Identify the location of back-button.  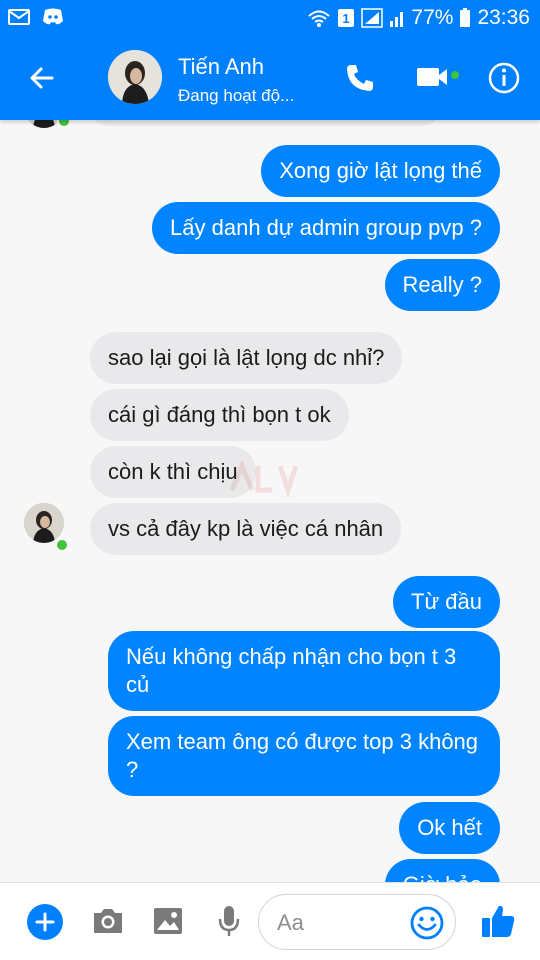
(42, 78).